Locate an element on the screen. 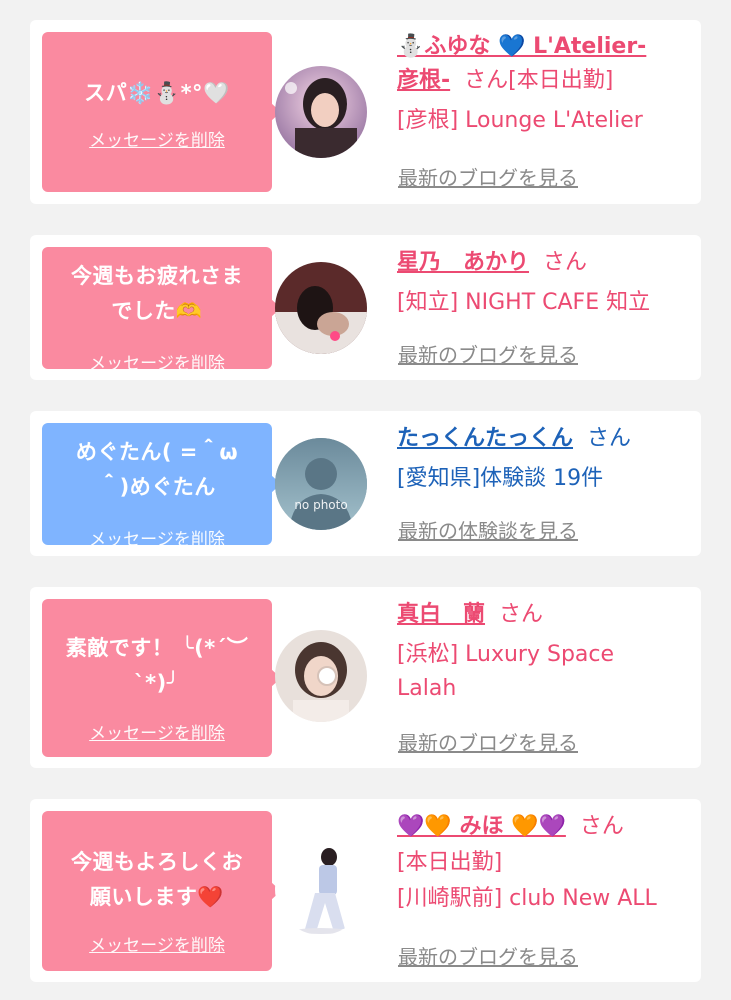 The width and height of the screenshot is (731, 1000). review-count-label: [愛知県]体験談 19件 is located at coordinates (500, 478).